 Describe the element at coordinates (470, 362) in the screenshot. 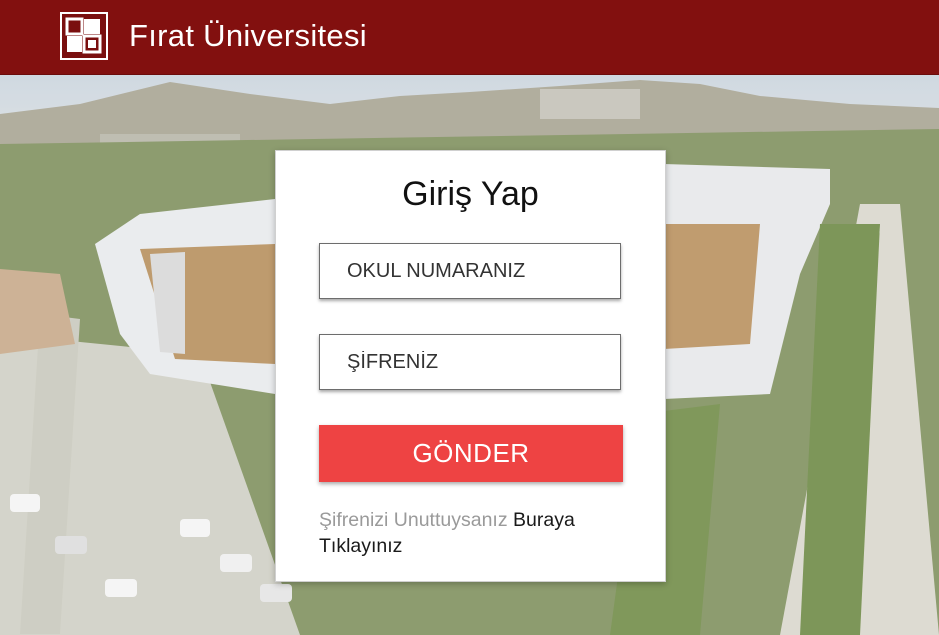

I see `password-input` at that location.